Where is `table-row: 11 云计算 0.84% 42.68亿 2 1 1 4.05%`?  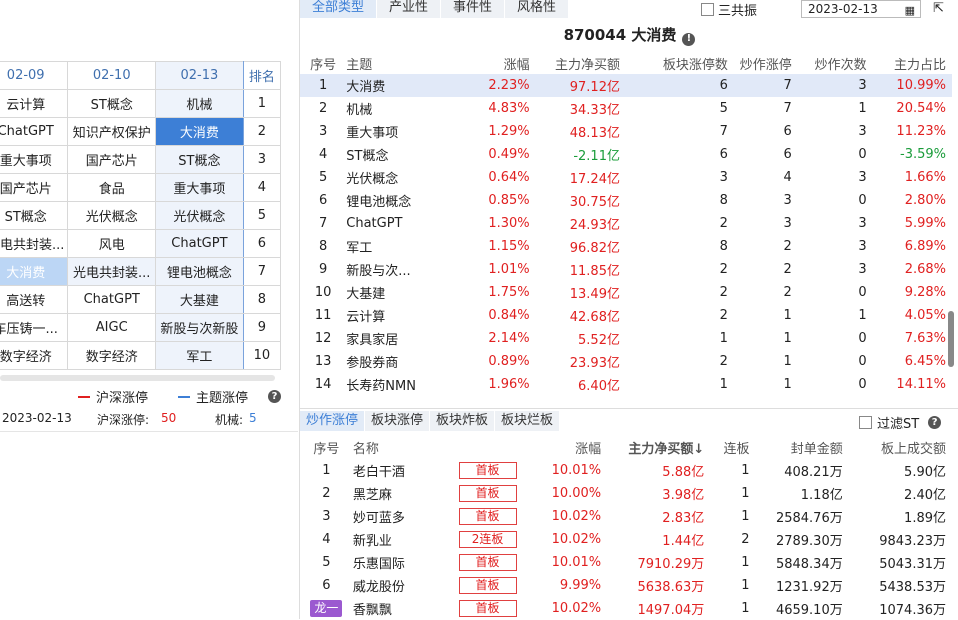
table-row: 11 云计算 0.84% 42.68亿 2 1 1 4.05% is located at coordinates (626, 315).